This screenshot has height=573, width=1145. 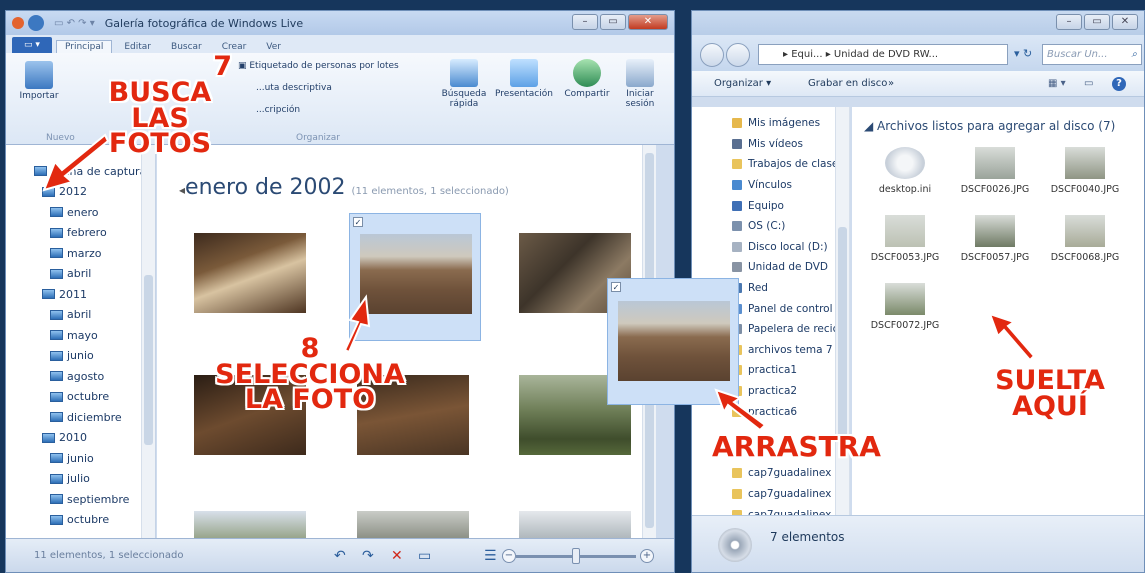 What do you see at coordinates (1023, 53) in the screenshot?
I see `refresh-icon: ▾ ↻` at bounding box center [1023, 53].